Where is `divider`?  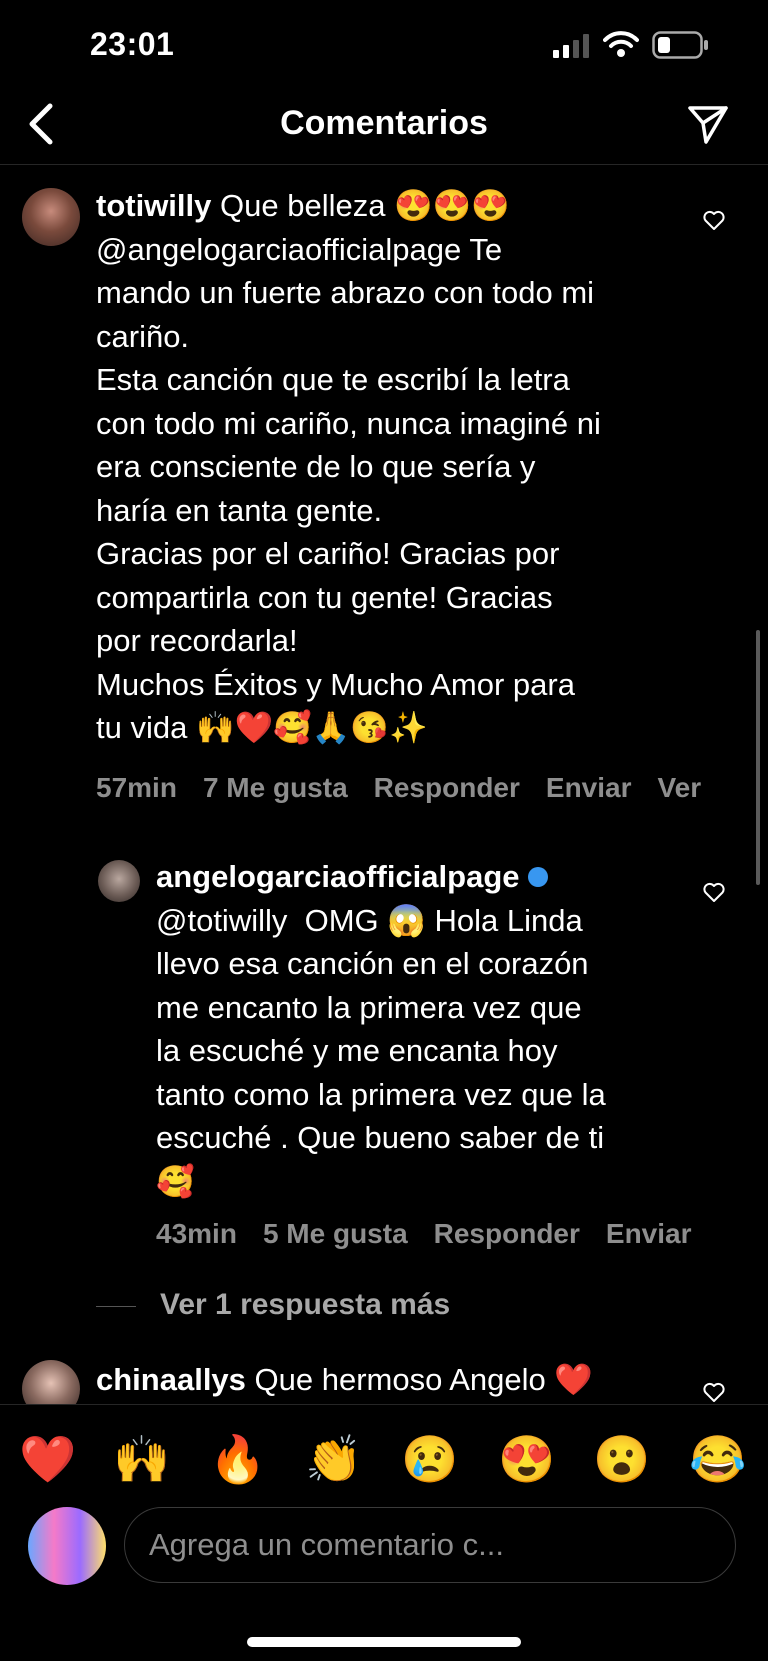
divider is located at coordinates (116, 1306).